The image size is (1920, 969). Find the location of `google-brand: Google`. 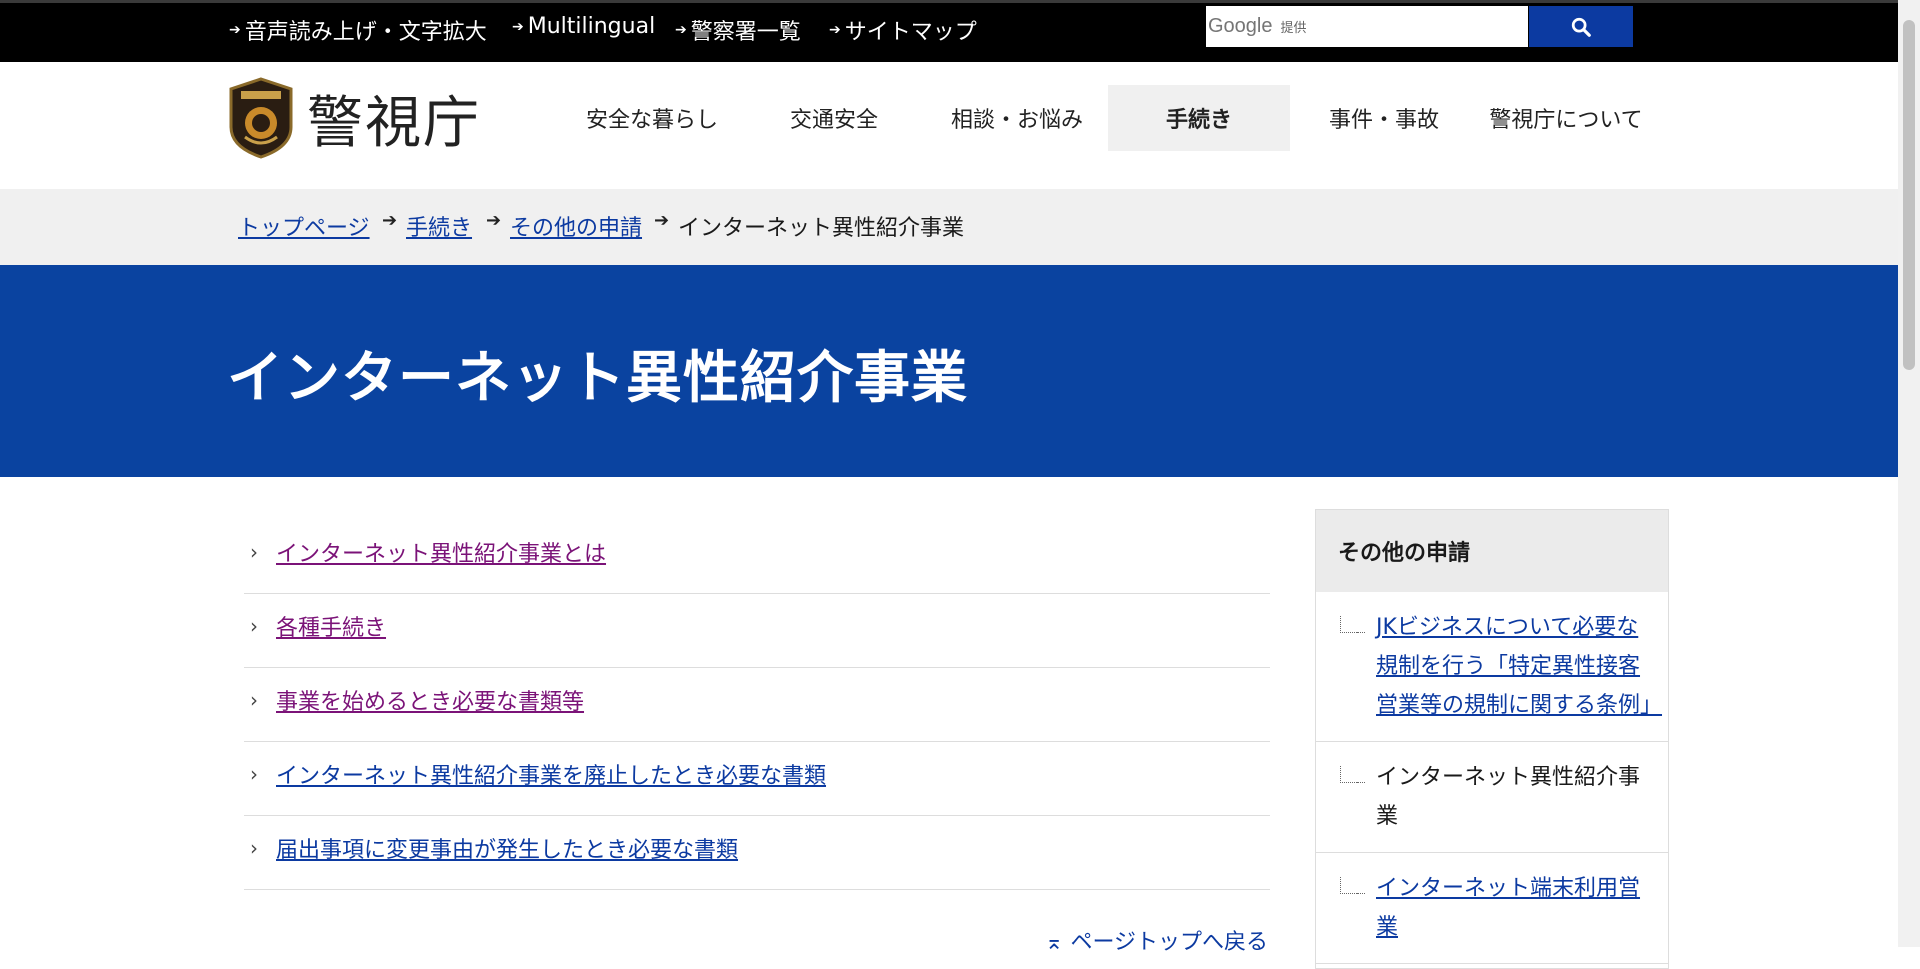

google-brand: Google is located at coordinates (1240, 26).